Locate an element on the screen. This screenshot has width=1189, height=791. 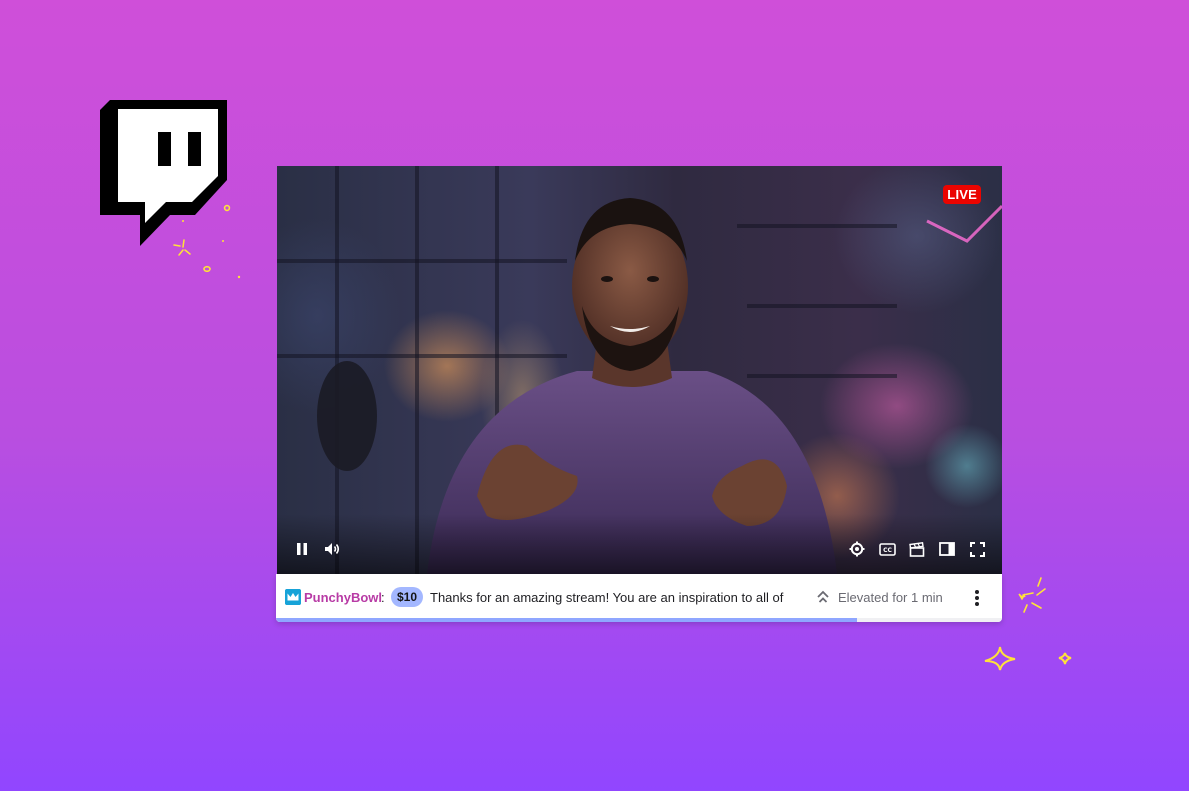
theatre-mode-icon is located at coordinates (947, 549).